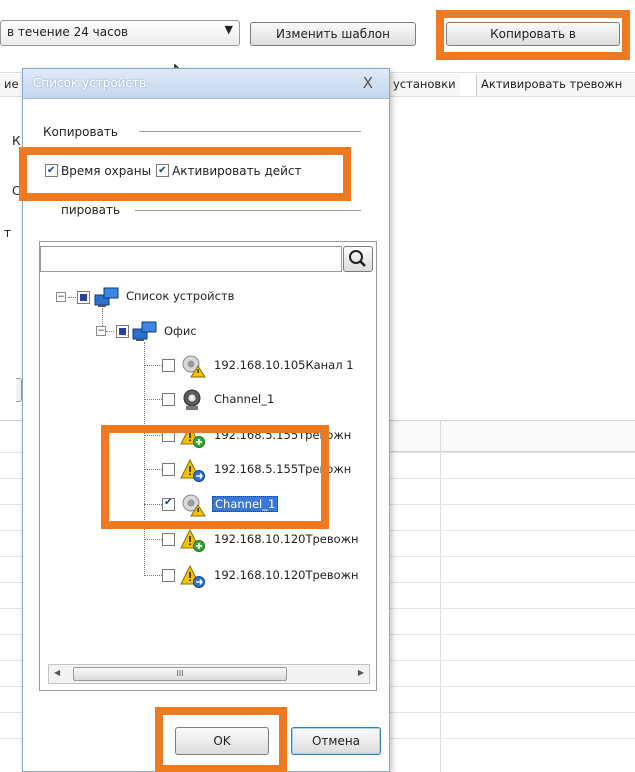 Image resolution: width=635 pixels, height=772 pixels. I want to click on partial-label-c: С, so click(16, 191).